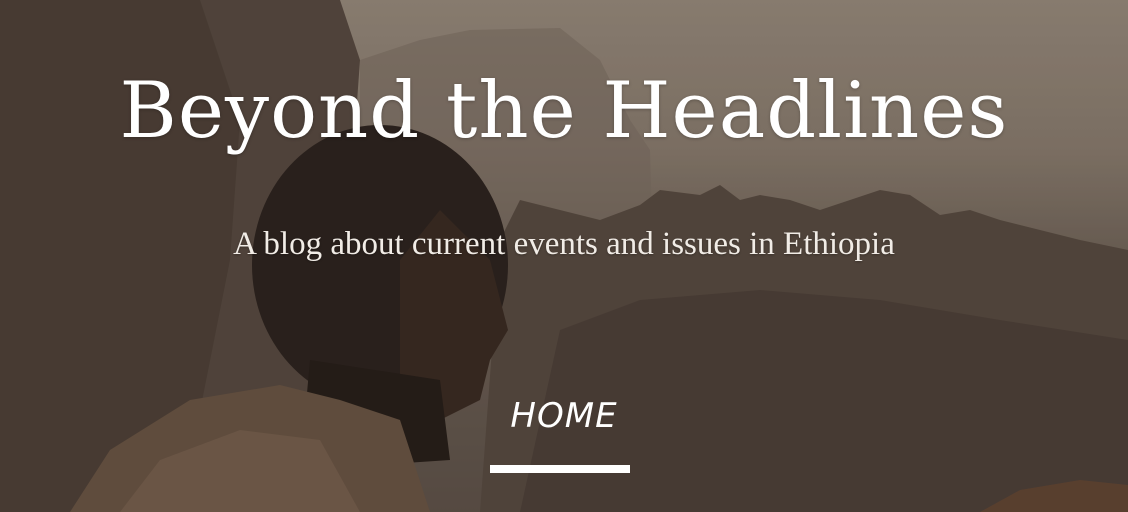  I want to click on main-nav: HOME, so click(564, 416).